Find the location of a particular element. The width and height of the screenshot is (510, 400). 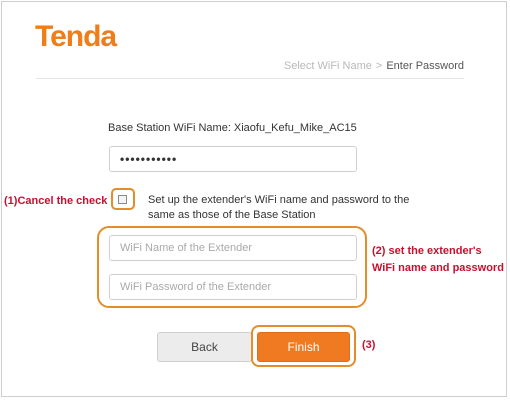

annotation-cancel-check: (1)Cancel the check is located at coordinates (56, 201).